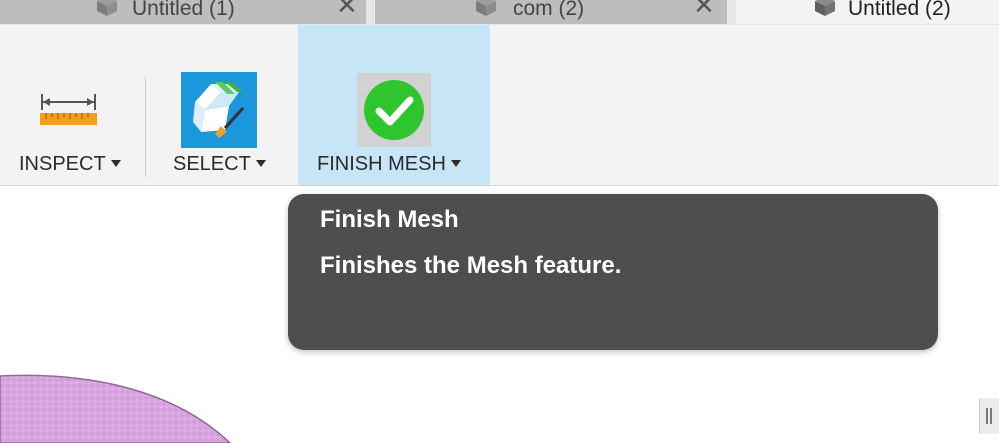 Image resolution: width=999 pixels, height=443 pixels. I want to click on tab-untitled-2: Untitled (2), so click(867, 12).